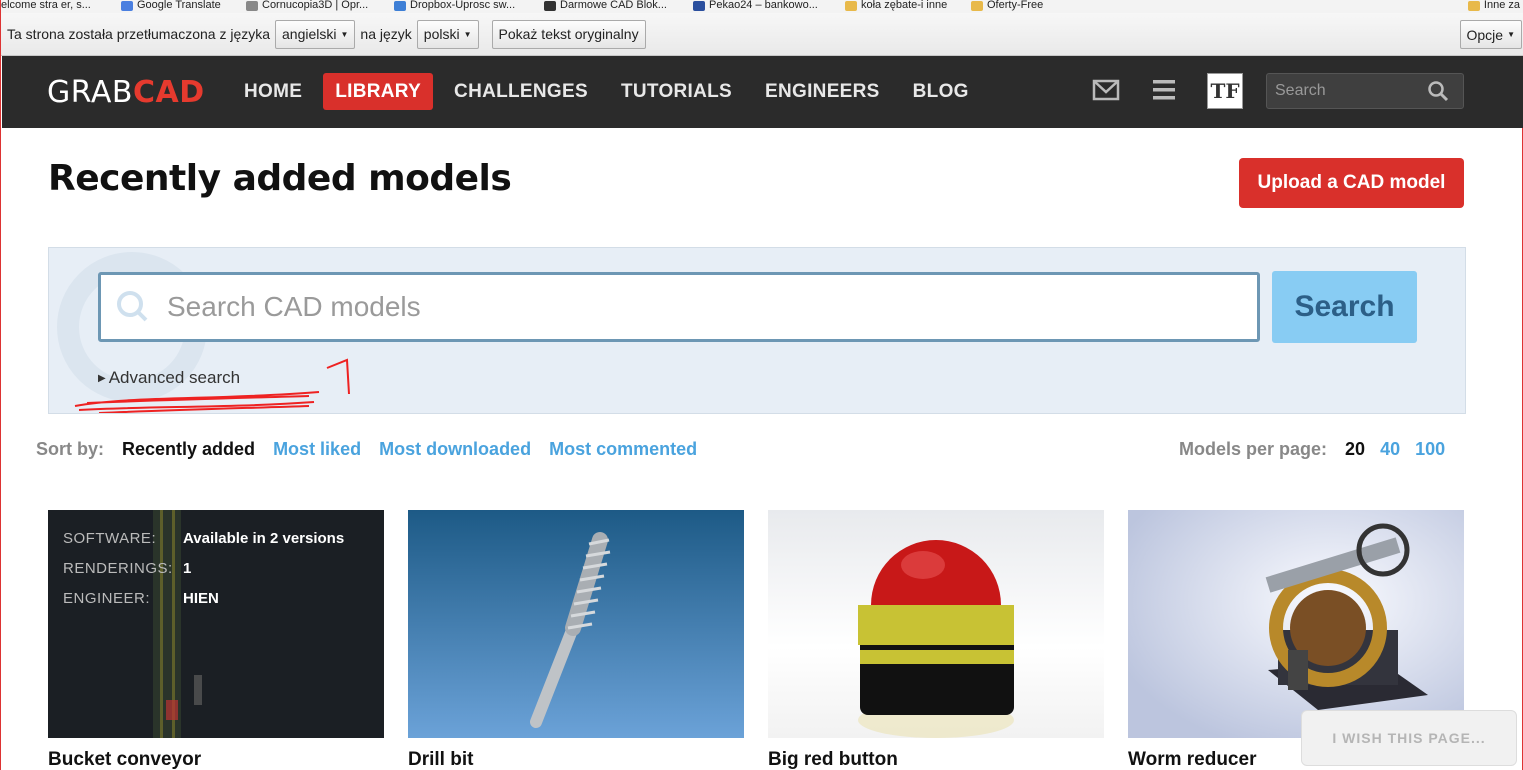 This screenshot has width=1523, height=770. What do you see at coordinates (1225, 91) in the screenshot?
I see `avatar: TF` at bounding box center [1225, 91].